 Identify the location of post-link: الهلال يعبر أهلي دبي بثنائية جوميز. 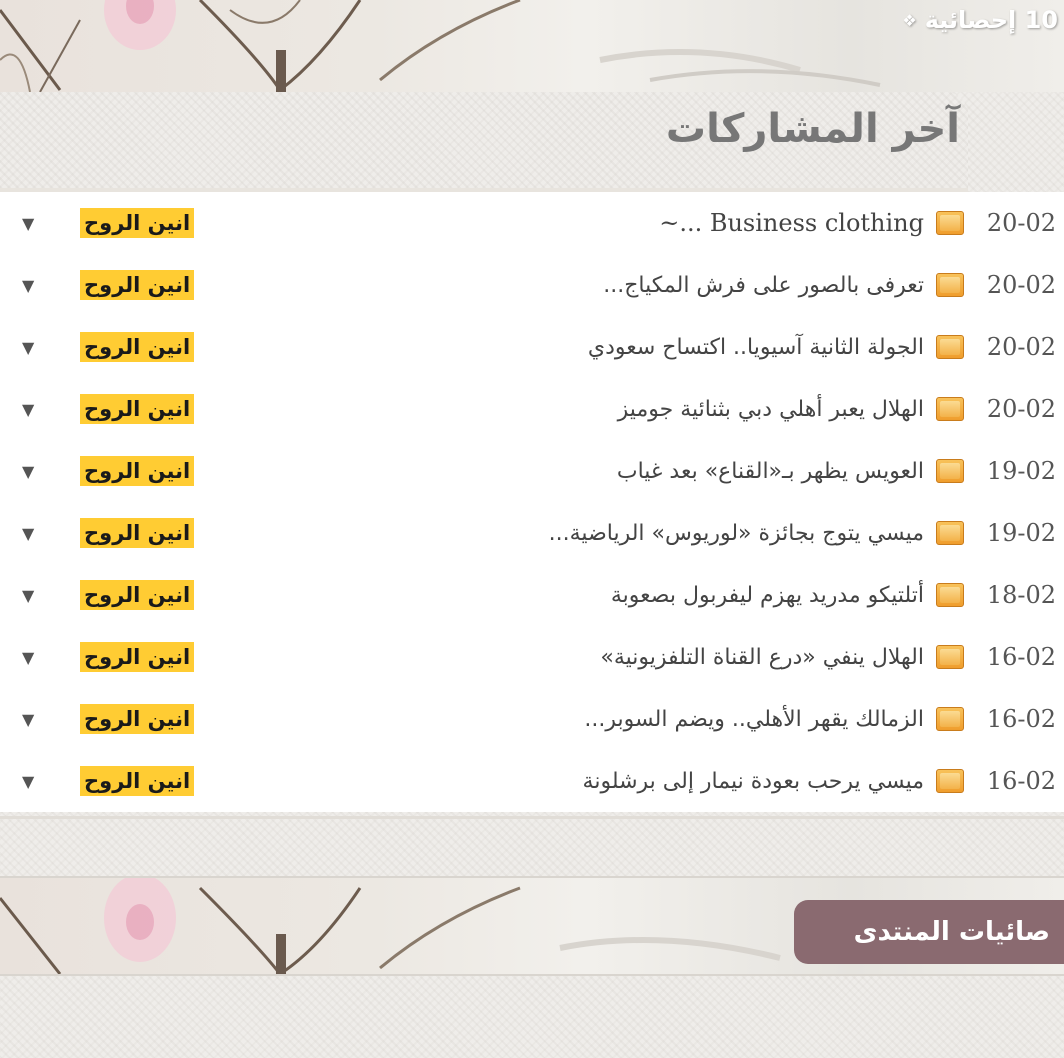
(791, 409).